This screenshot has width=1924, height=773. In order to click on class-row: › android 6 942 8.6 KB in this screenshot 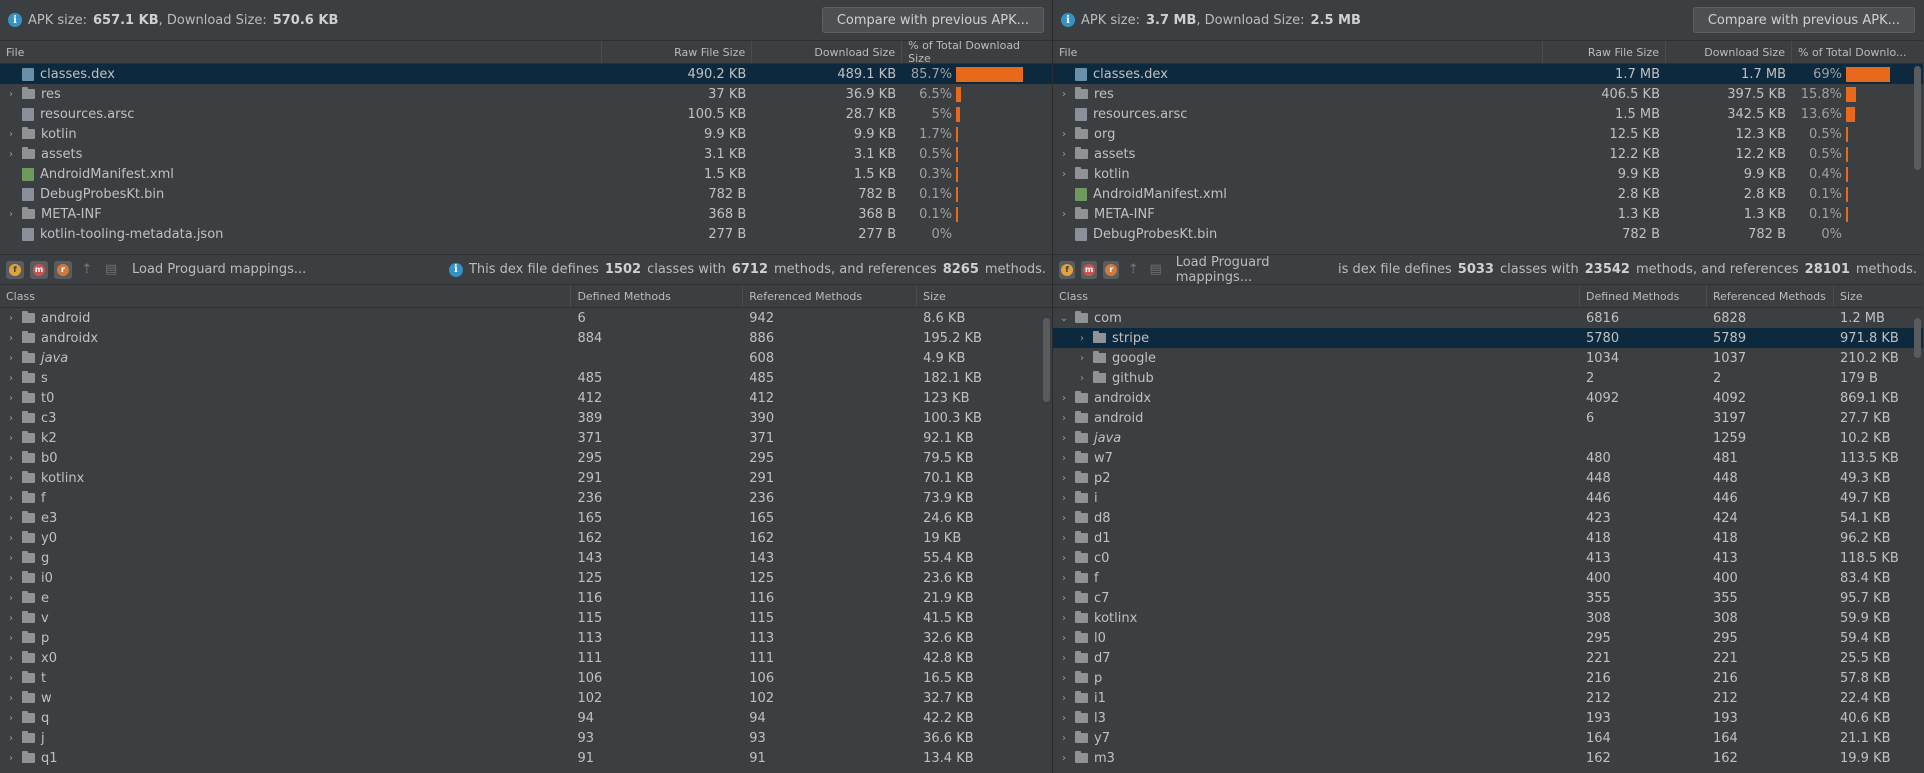, I will do `click(526, 318)`.